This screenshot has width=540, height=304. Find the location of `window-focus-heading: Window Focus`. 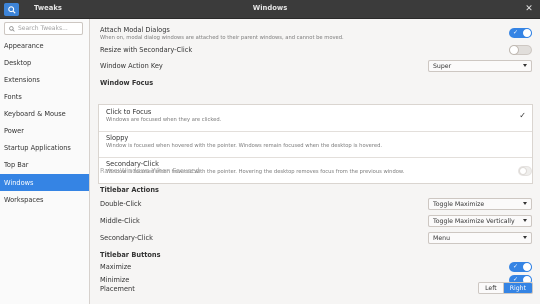

window-focus-heading: Window Focus is located at coordinates (127, 83).